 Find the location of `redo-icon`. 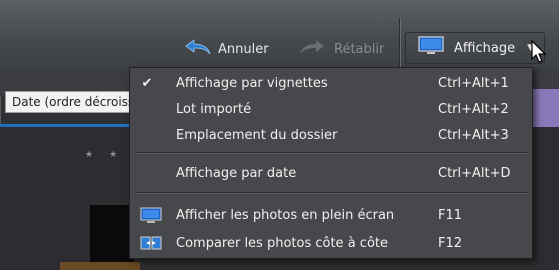

redo-icon is located at coordinates (313, 49).